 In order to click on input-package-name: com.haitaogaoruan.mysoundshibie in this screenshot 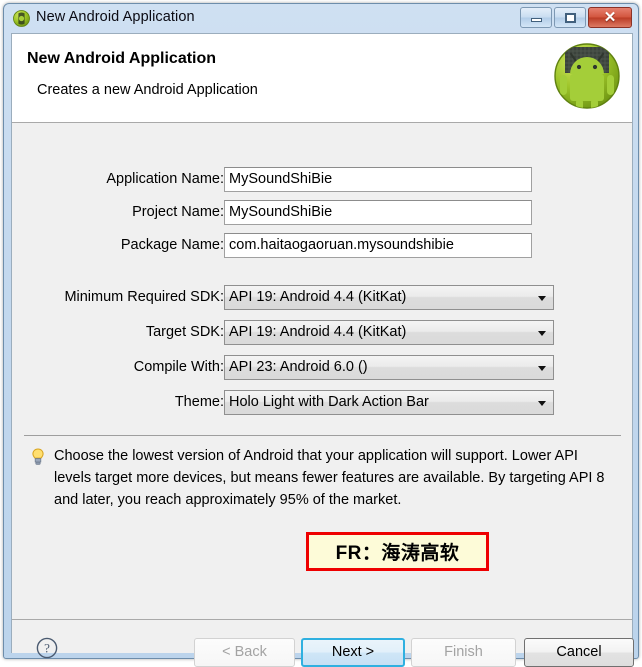, I will do `click(378, 245)`.